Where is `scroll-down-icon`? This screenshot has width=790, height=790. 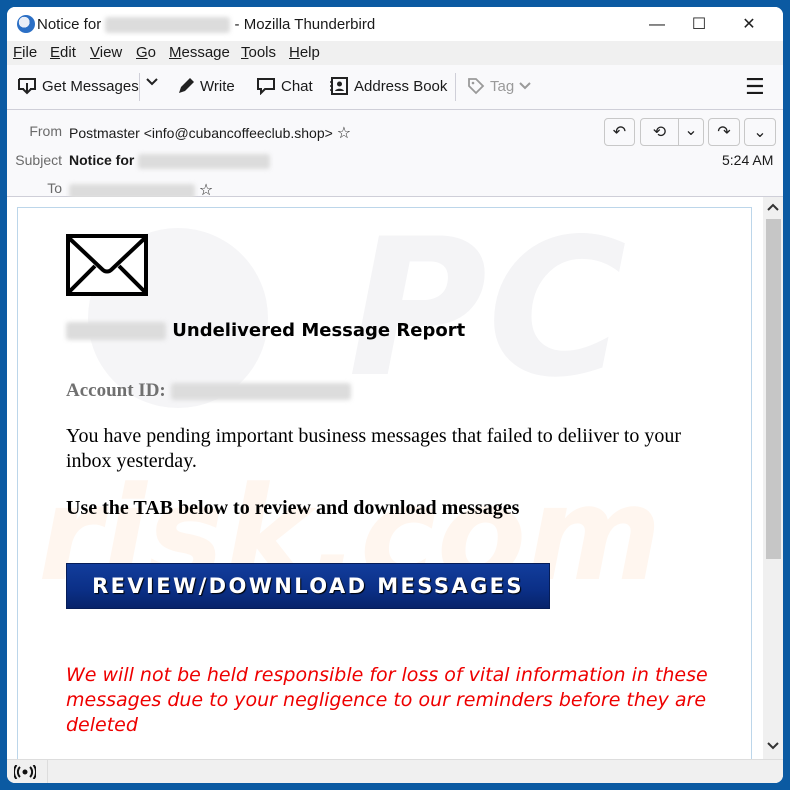
scroll-down-icon is located at coordinates (773, 746).